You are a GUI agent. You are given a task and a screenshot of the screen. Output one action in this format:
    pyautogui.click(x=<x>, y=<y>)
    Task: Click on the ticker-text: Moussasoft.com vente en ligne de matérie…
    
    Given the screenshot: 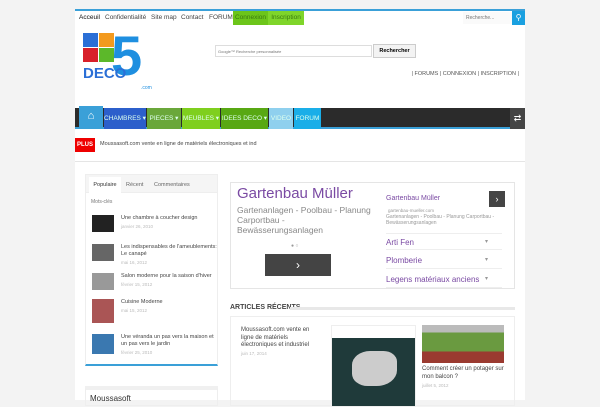 What is the action you would take?
    pyautogui.click(x=178, y=144)
    